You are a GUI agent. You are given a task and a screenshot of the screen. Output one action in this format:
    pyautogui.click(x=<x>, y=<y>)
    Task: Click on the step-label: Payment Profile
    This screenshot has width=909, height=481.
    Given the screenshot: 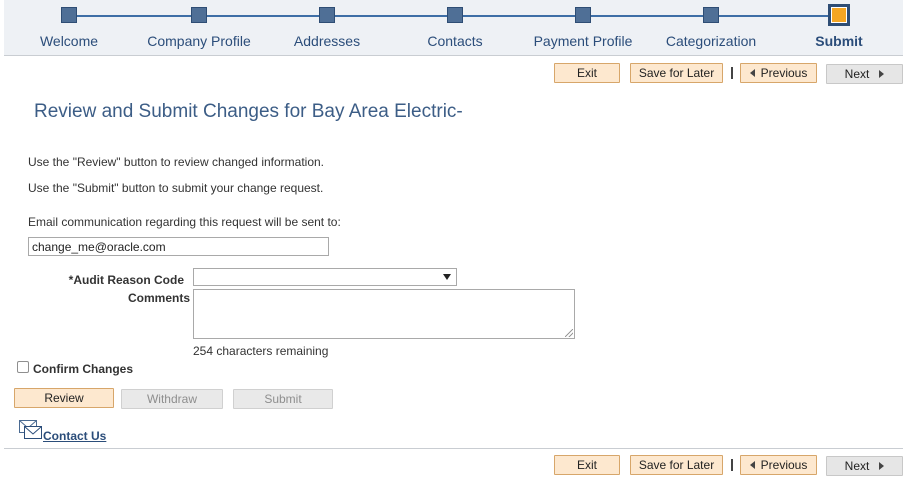 What is the action you would take?
    pyautogui.click(x=583, y=41)
    